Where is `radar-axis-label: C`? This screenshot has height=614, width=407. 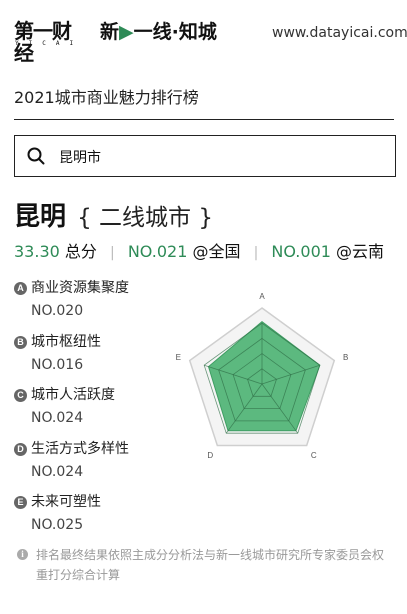
radar-axis-label: C is located at coordinates (314, 455).